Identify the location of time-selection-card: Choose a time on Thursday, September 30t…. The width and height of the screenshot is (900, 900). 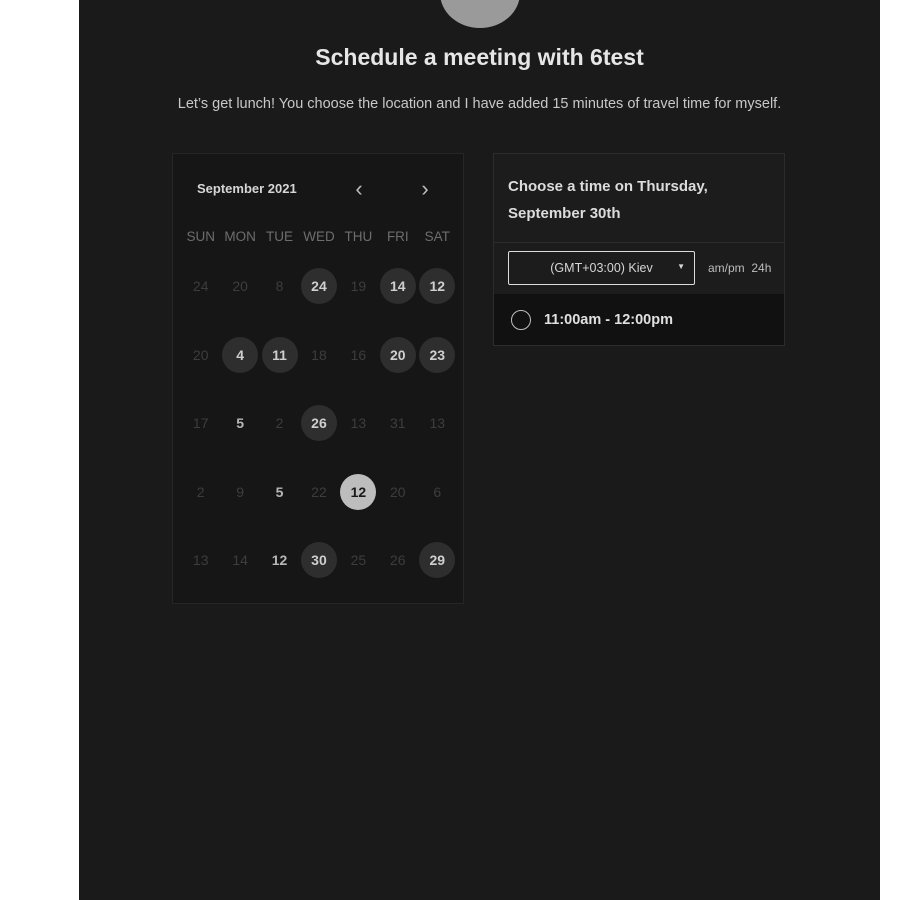
(639, 249).